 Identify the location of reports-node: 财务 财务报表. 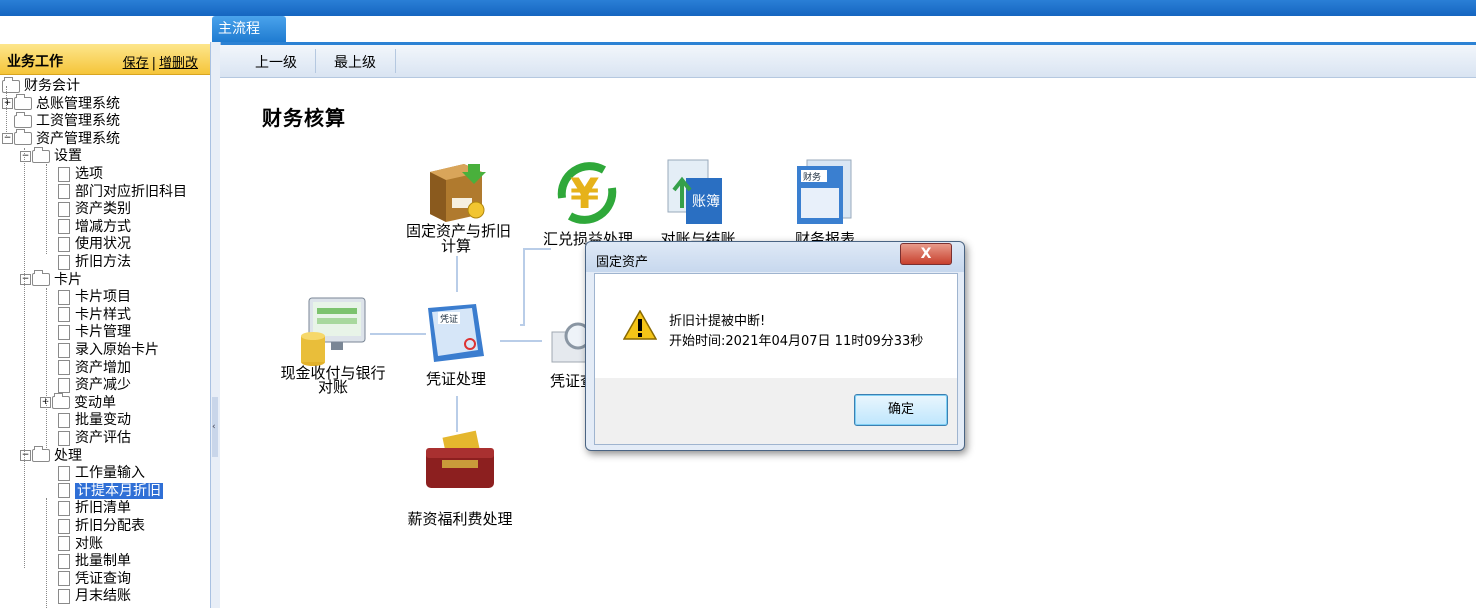
(825, 203).